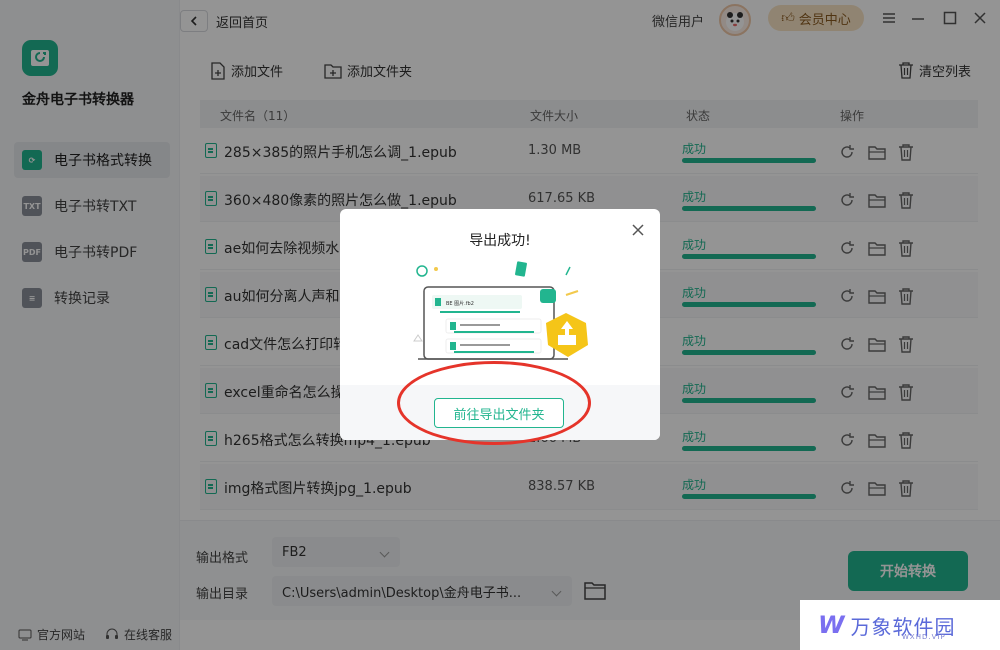  I want to click on watermark: W 万象软件园, so click(900, 625).